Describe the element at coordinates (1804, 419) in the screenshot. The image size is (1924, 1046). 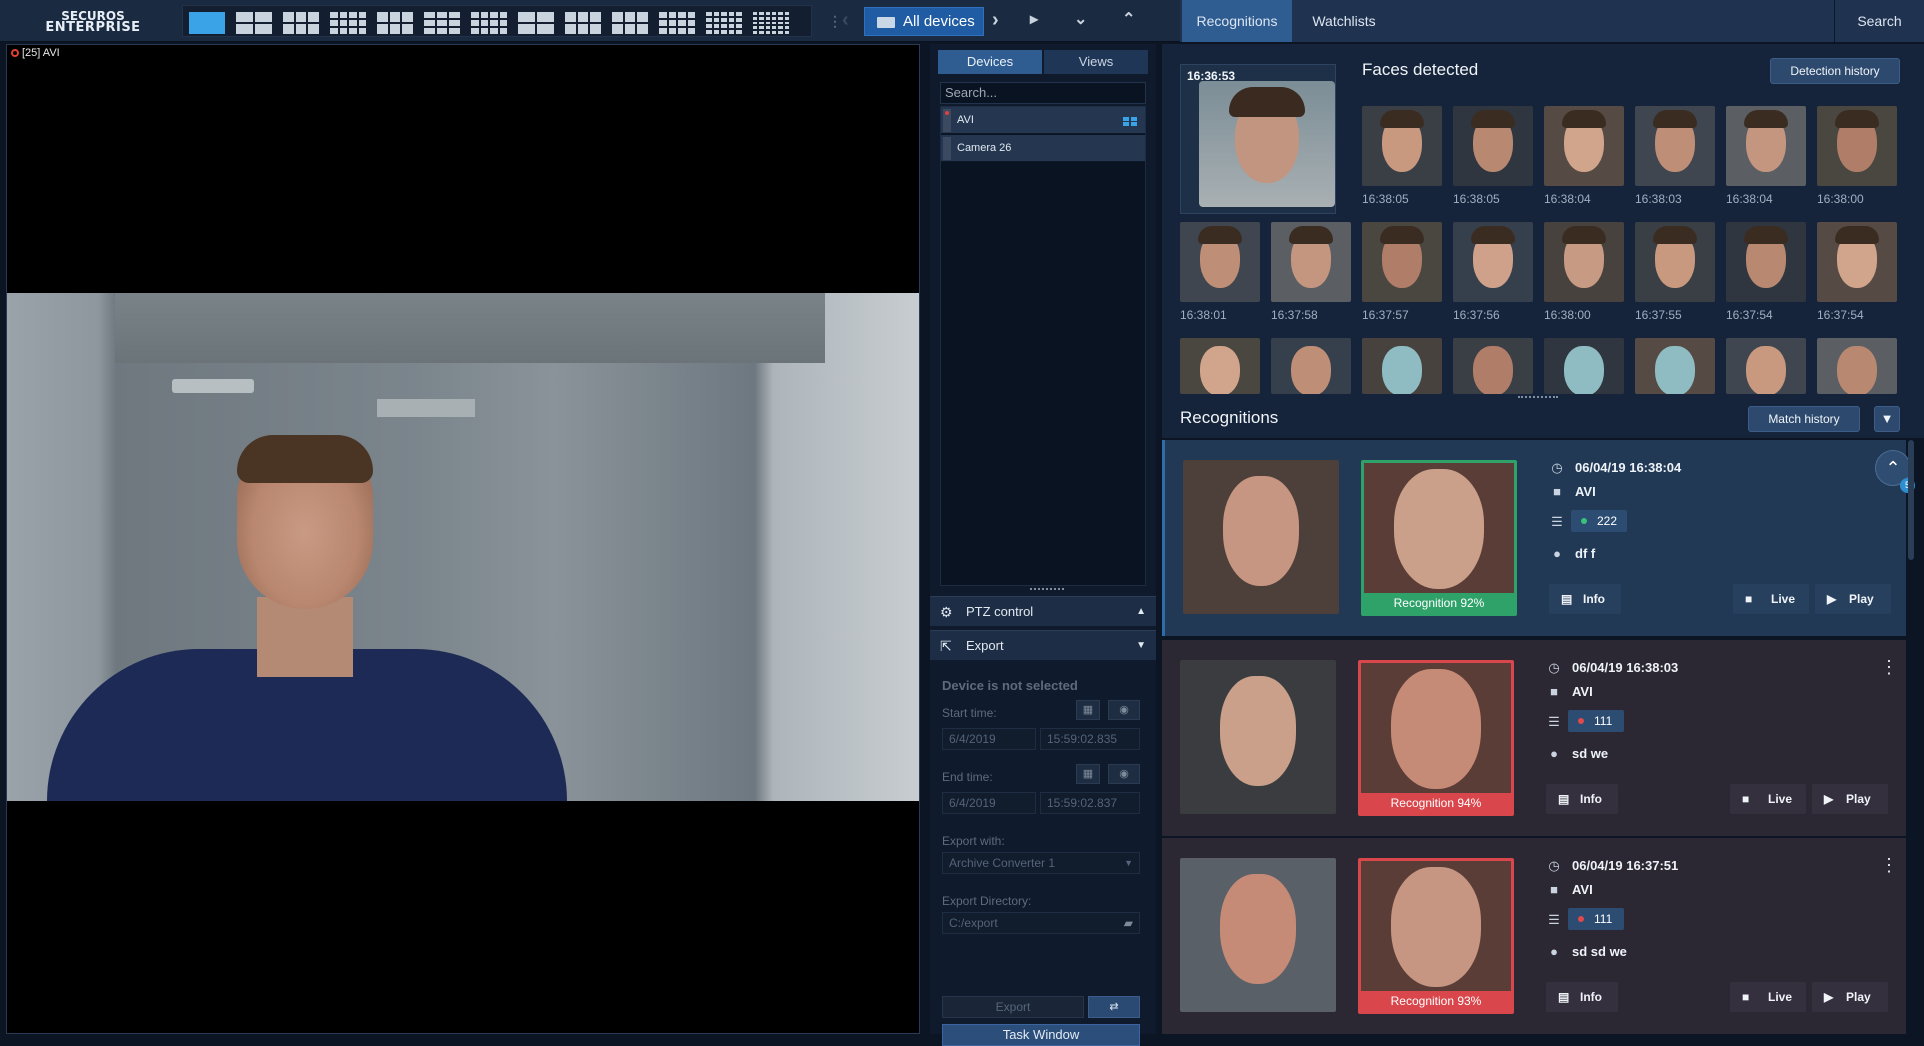
I see `match-history-button: Match history` at that location.